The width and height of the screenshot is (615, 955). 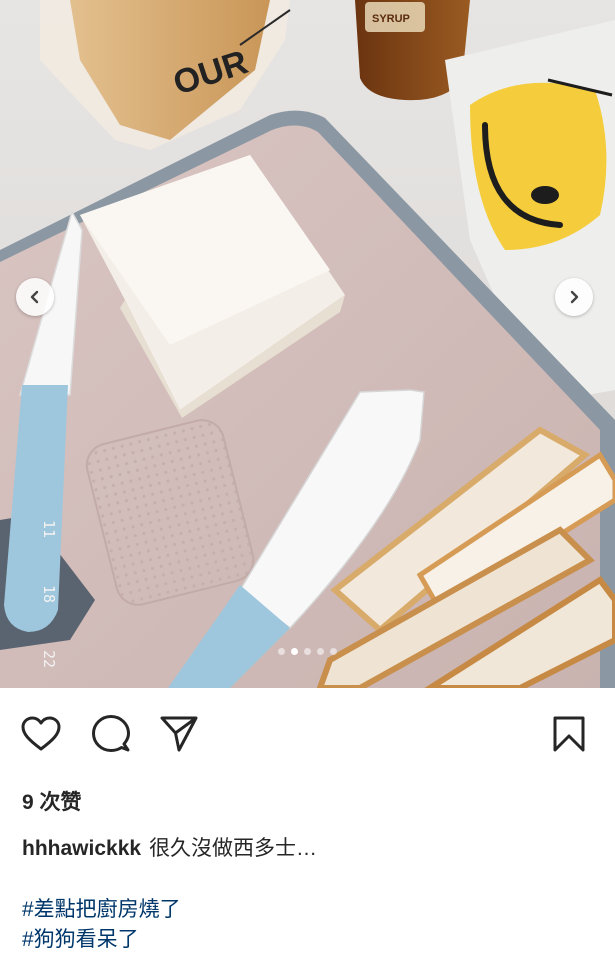 I want to click on carousel-next-button, so click(x=574, y=297).